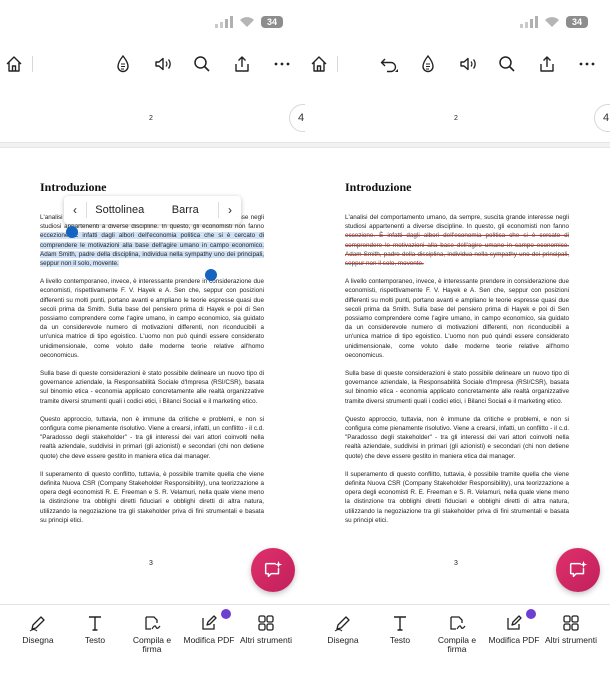 This screenshot has height=679, width=610. What do you see at coordinates (211, 275) in the screenshot?
I see `selection-end-handle` at bounding box center [211, 275].